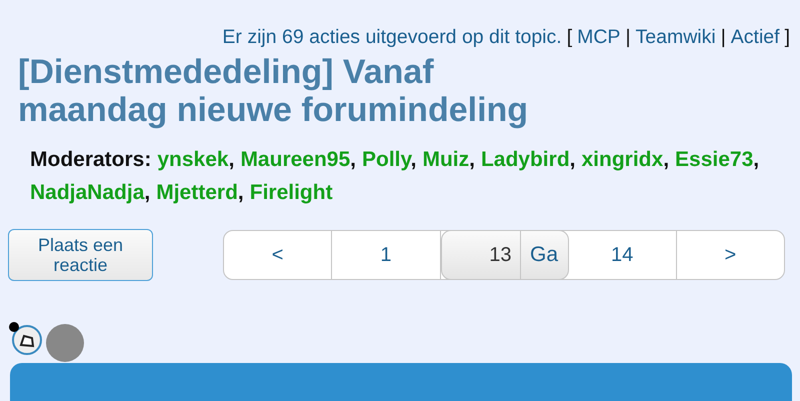 The height and width of the screenshot is (401, 800). Describe the element at coordinates (91, 160) in the screenshot. I see `moderators-label: Moderators:` at that location.